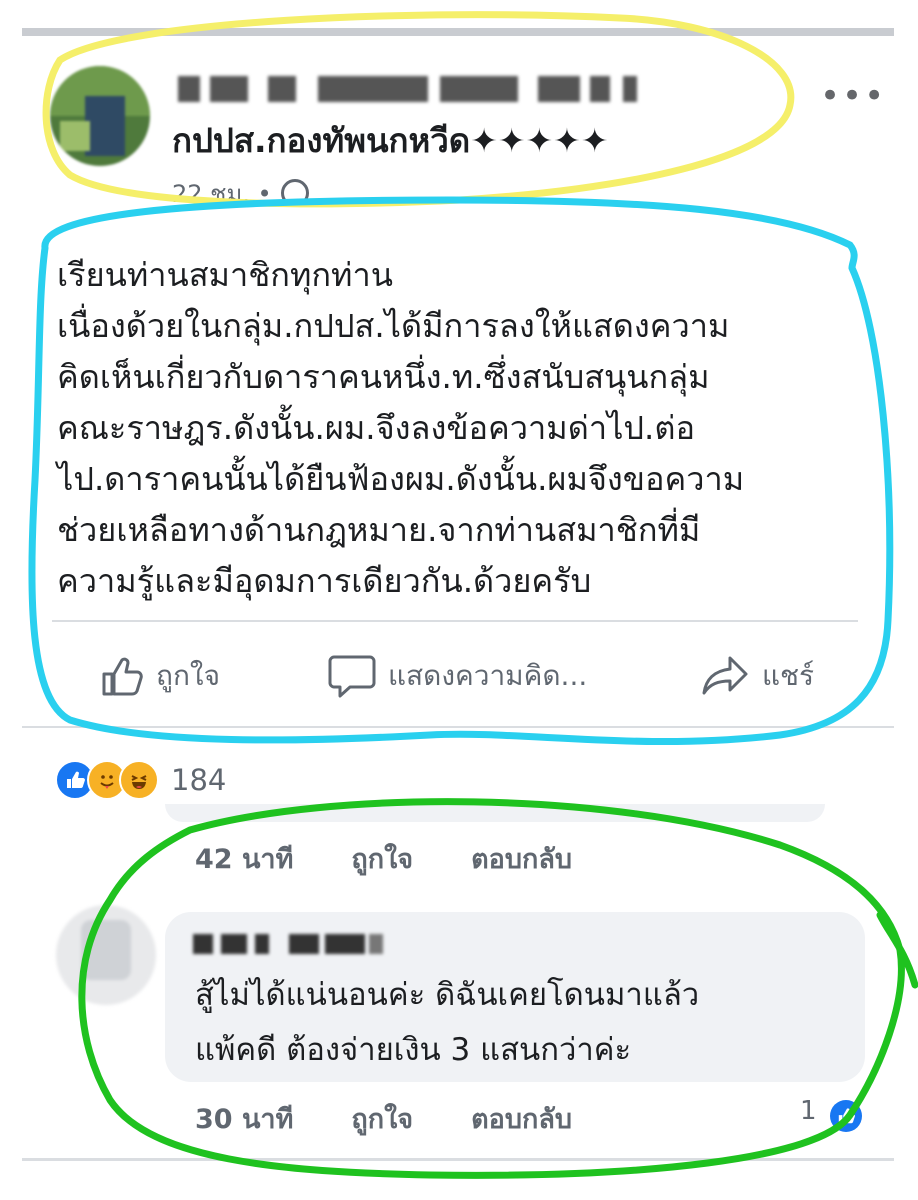  I want to click on yellow-highlight-ellipse, so click(418, 109).